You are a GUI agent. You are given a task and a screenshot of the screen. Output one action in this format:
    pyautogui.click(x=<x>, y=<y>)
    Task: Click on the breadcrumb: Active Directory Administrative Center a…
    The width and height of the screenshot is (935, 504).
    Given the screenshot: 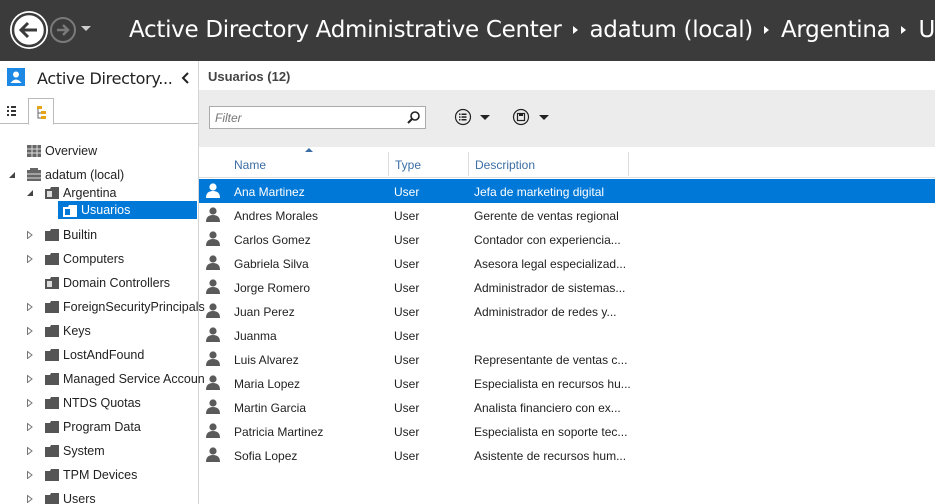 What is the action you would take?
    pyautogui.click(x=532, y=30)
    